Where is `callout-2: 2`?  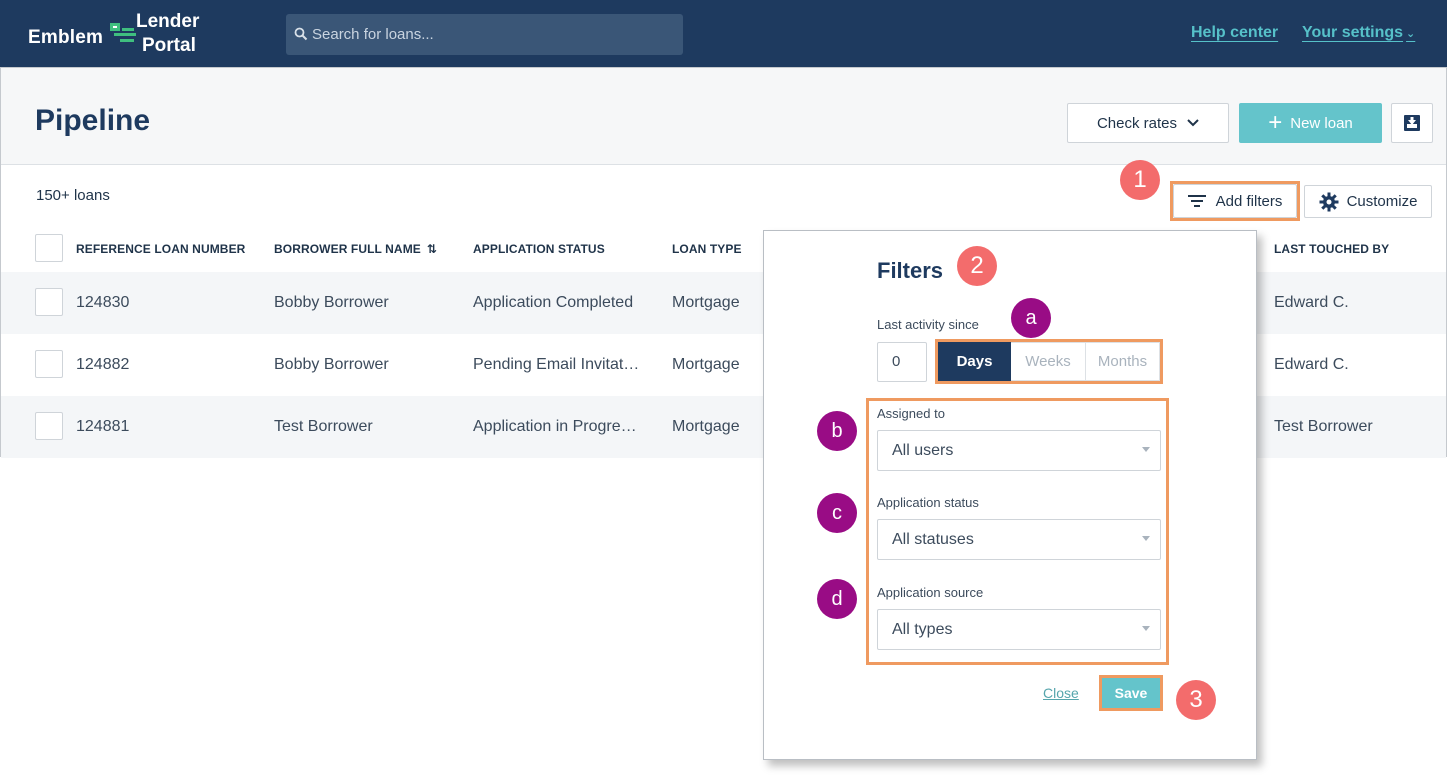
callout-2: 2 is located at coordinates (977, 266).